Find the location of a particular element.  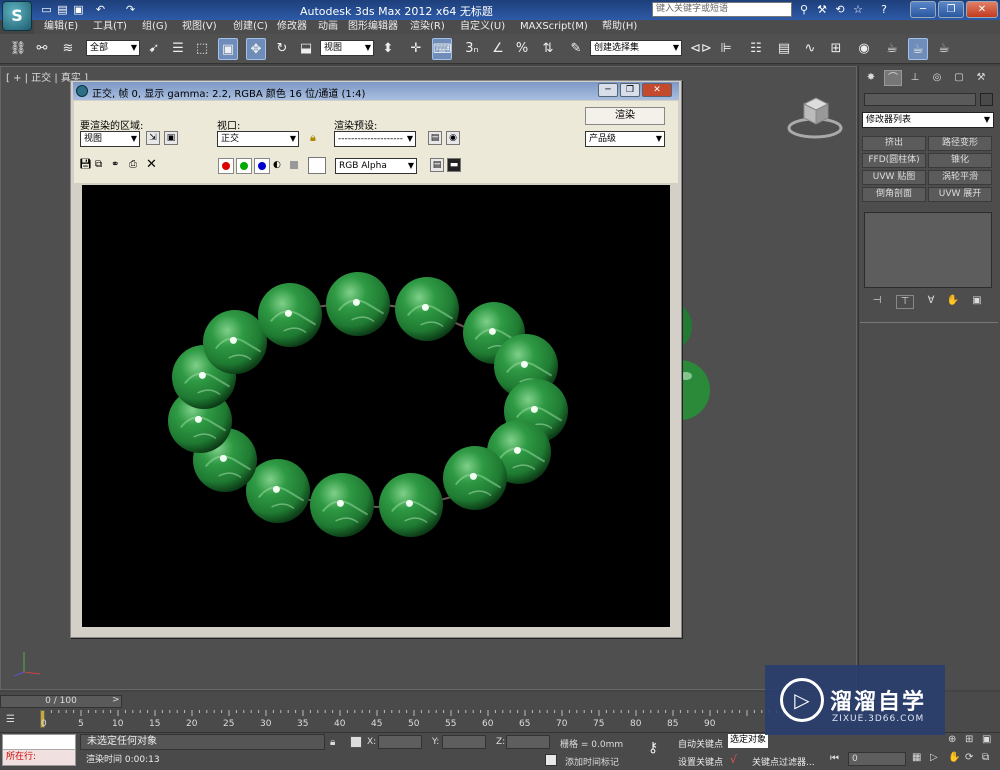

absolute-mode-icon is located at coordinates (356, 742).